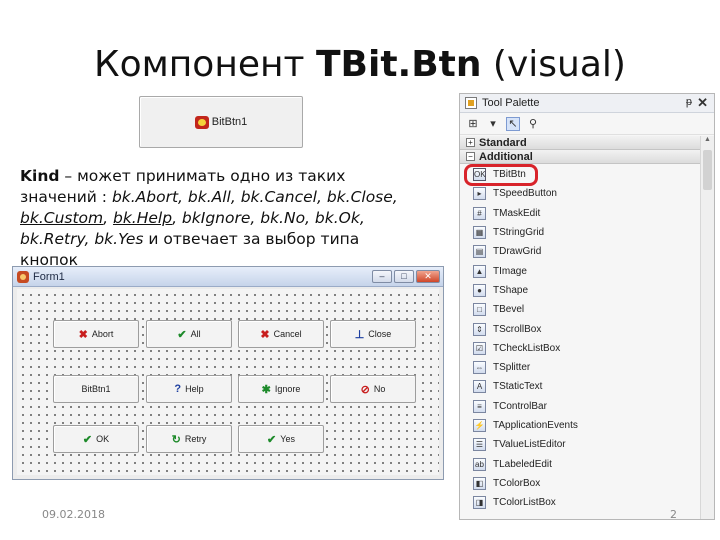  What do you see at coordinates (580, 143) in the screenshot?
I see `category-standard: + Standard` at bounding box center [580, 143].